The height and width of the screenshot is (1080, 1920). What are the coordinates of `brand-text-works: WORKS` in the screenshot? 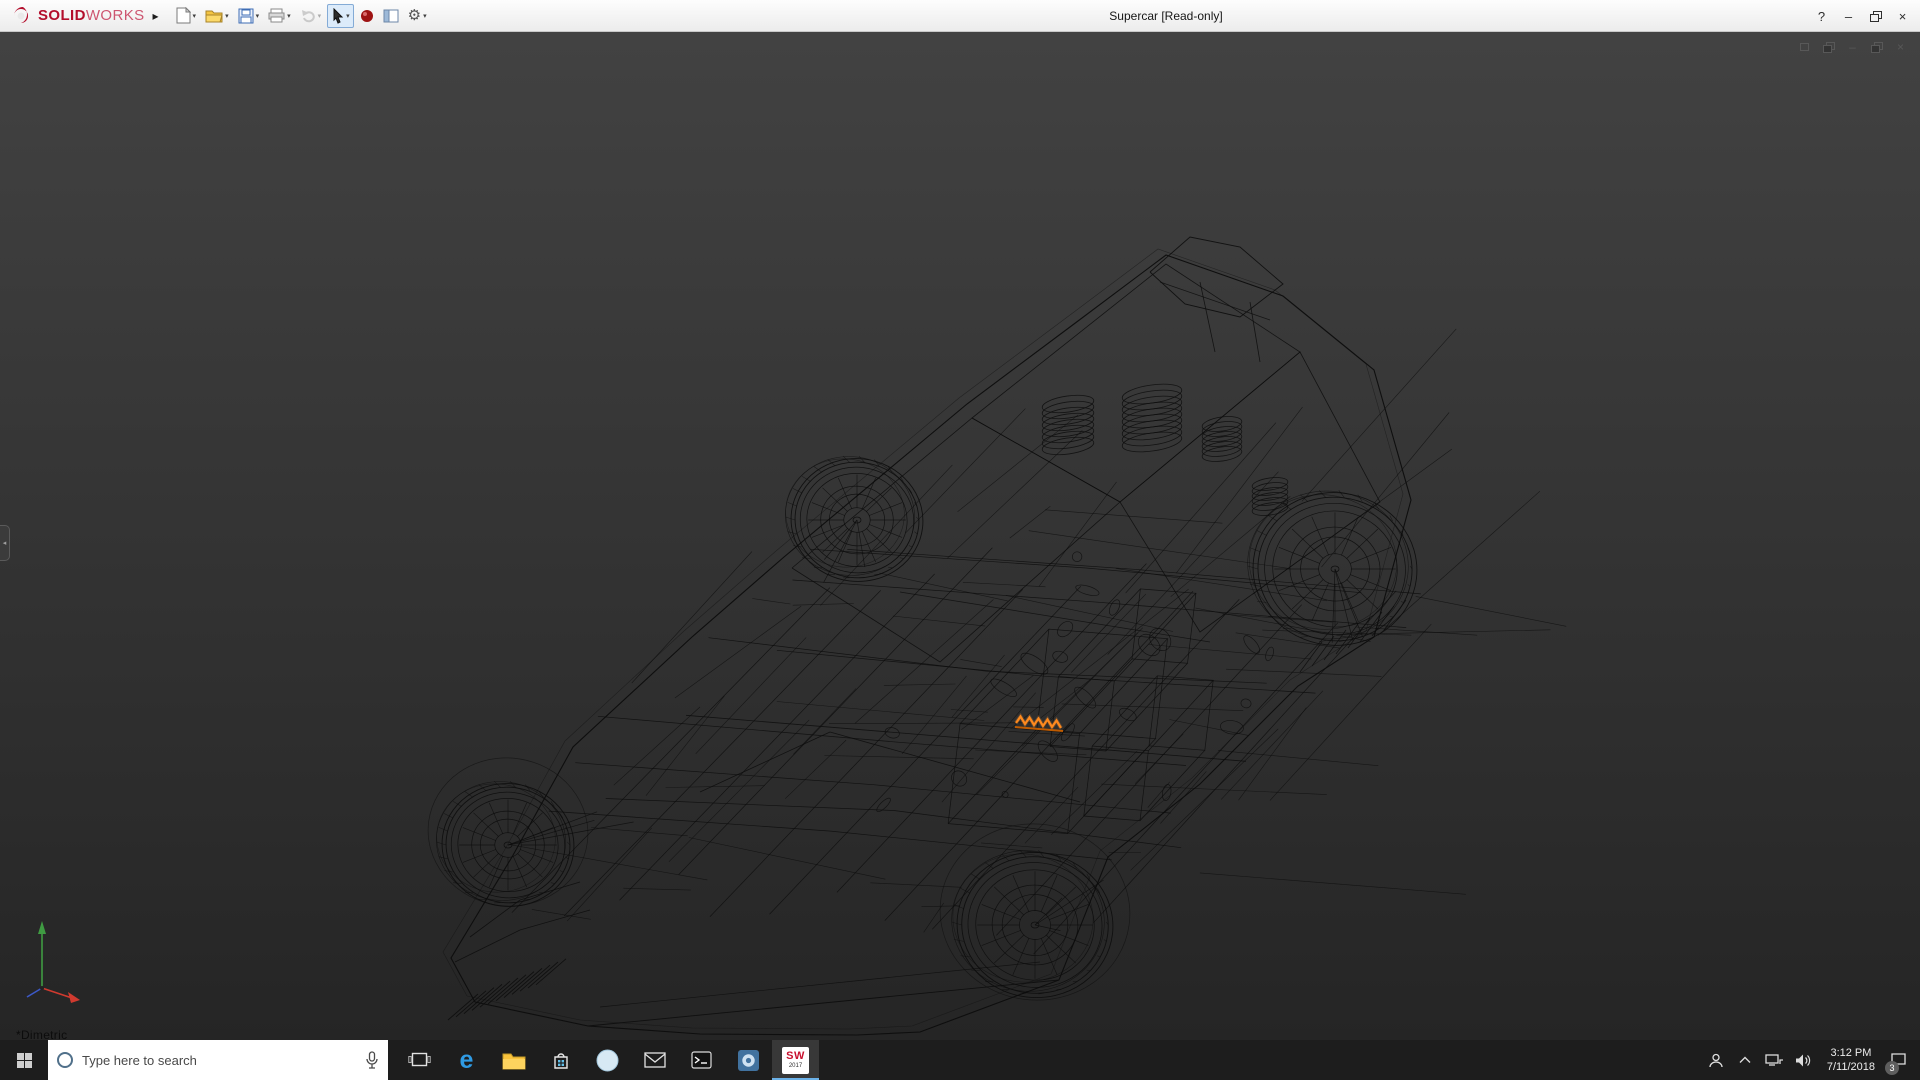 It's located at (115, 15).